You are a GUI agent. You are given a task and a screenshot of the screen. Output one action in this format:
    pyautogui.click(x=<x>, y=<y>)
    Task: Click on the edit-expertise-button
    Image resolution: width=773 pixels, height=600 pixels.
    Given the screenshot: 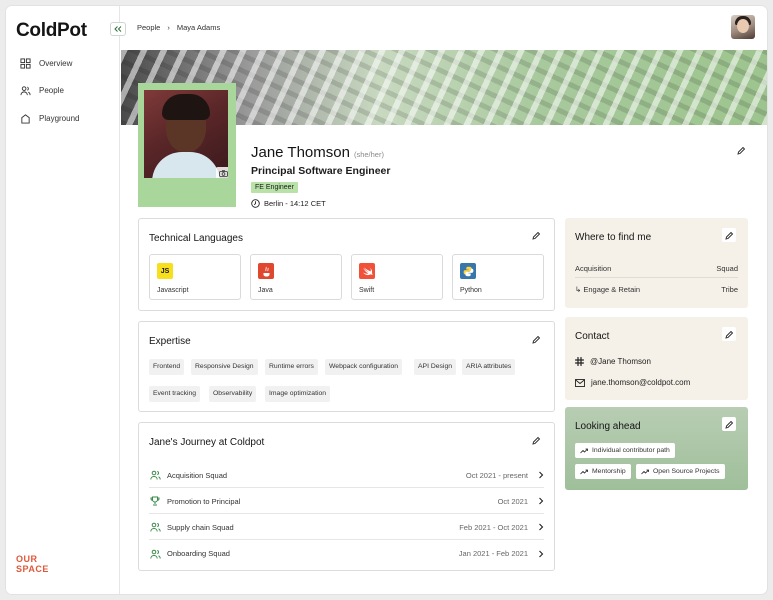 What is the action you would take?
    pyautogui.click(x=536, y=339)
    